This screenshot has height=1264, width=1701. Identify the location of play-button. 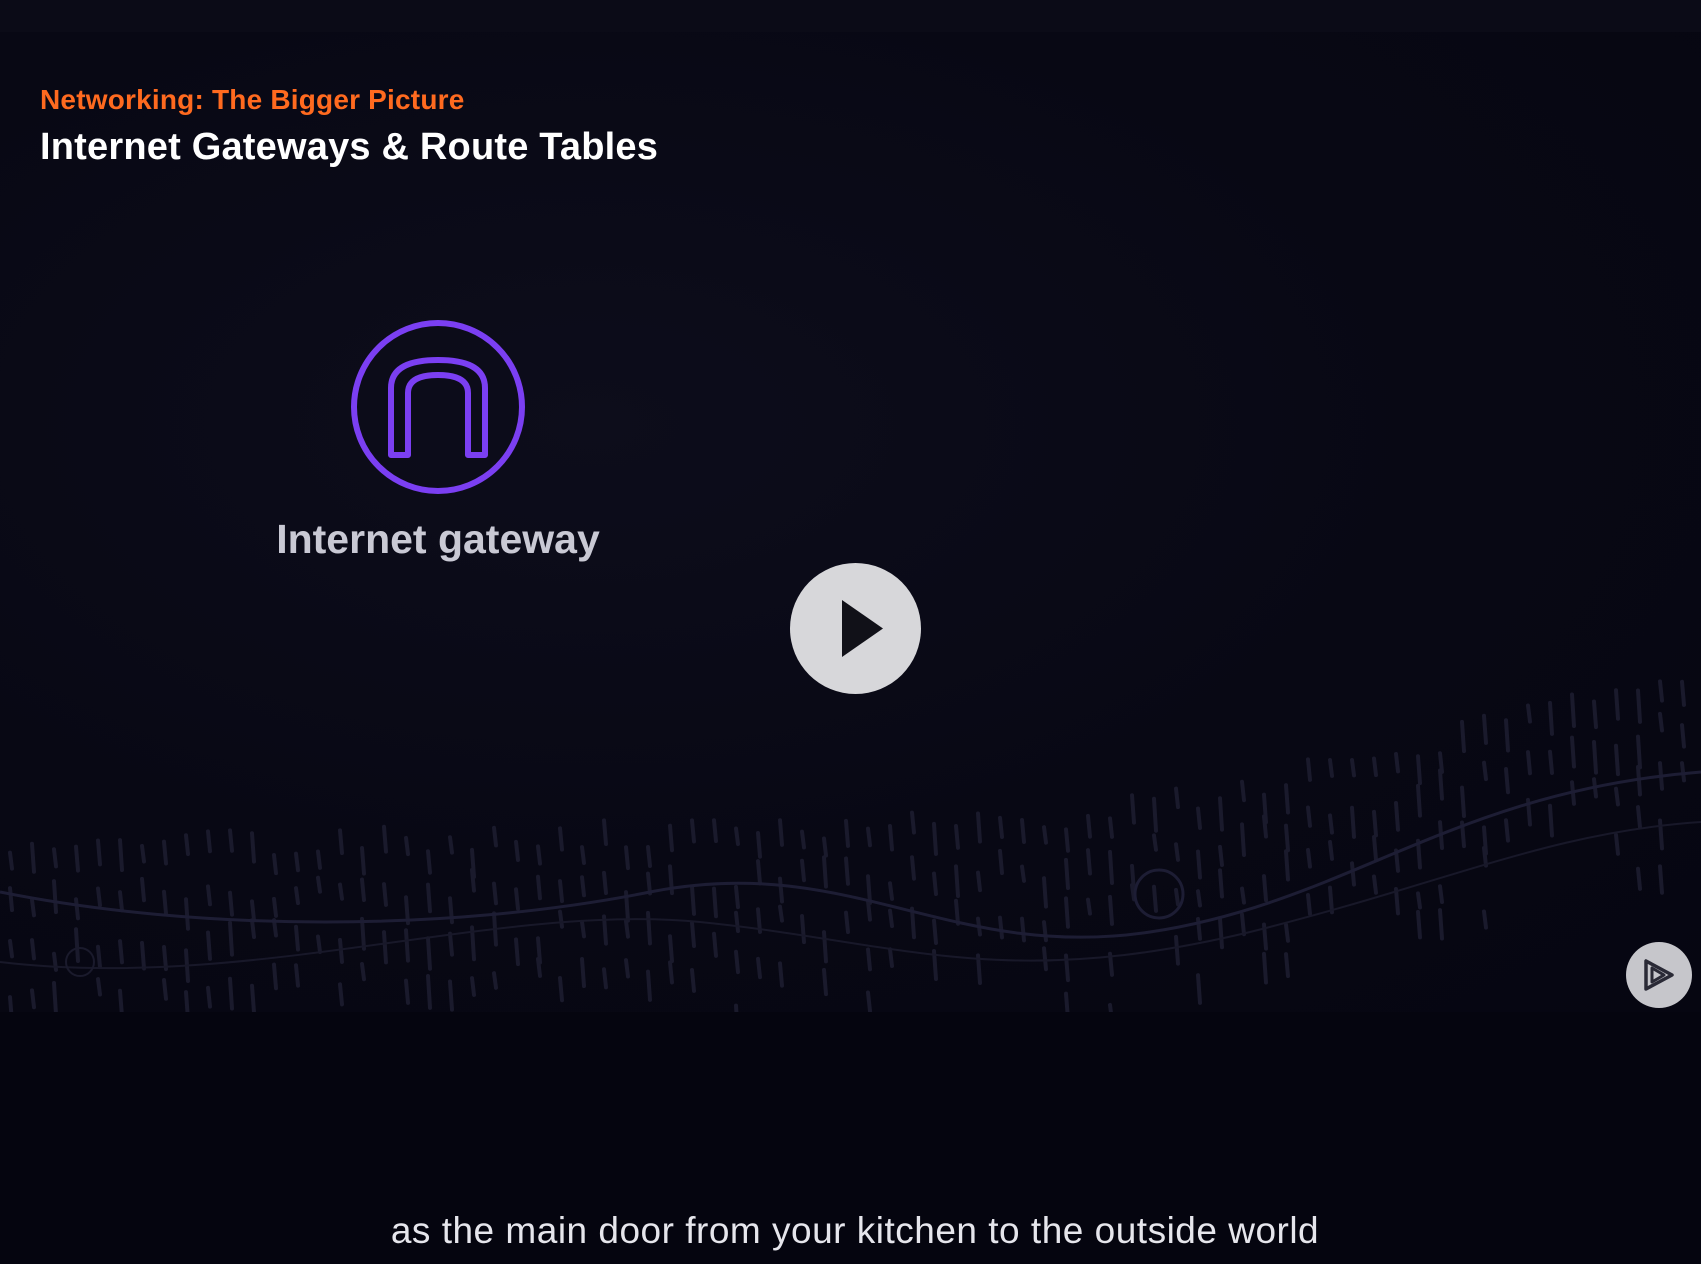
(855, 628).